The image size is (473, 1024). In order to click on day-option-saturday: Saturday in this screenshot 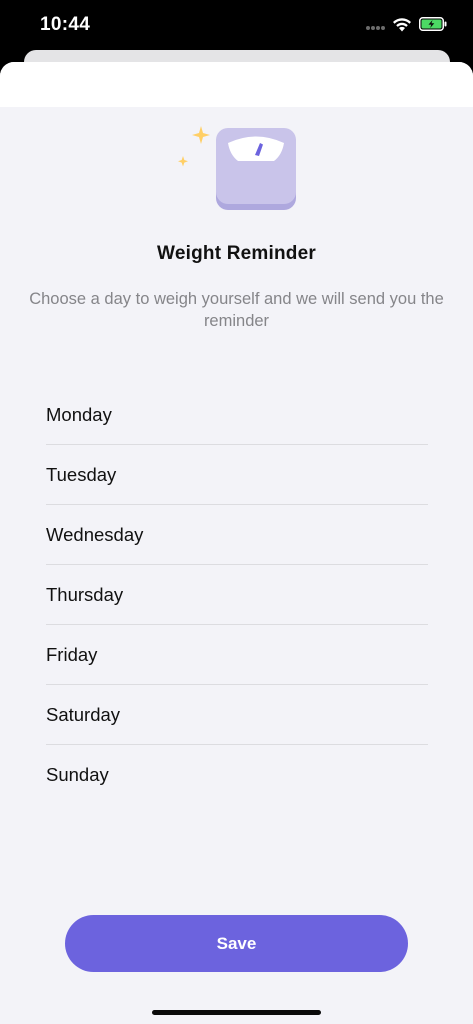, I will do `click(237, 715)`.